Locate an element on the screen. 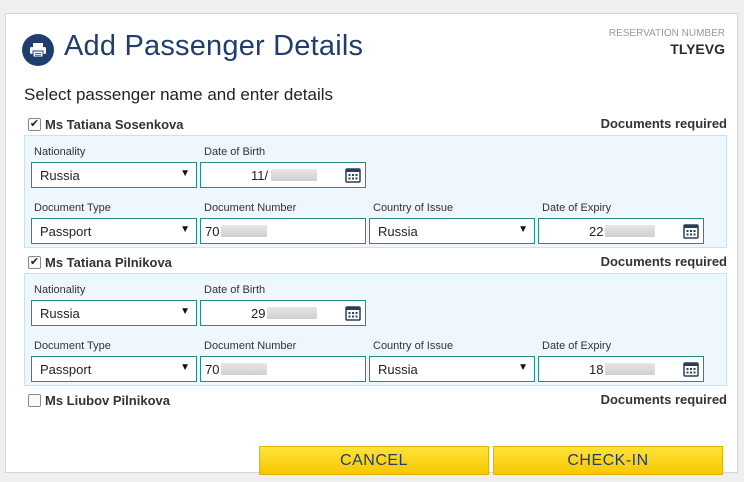  date-of-birth-value: 11/ is located at coordinates (260, 175).